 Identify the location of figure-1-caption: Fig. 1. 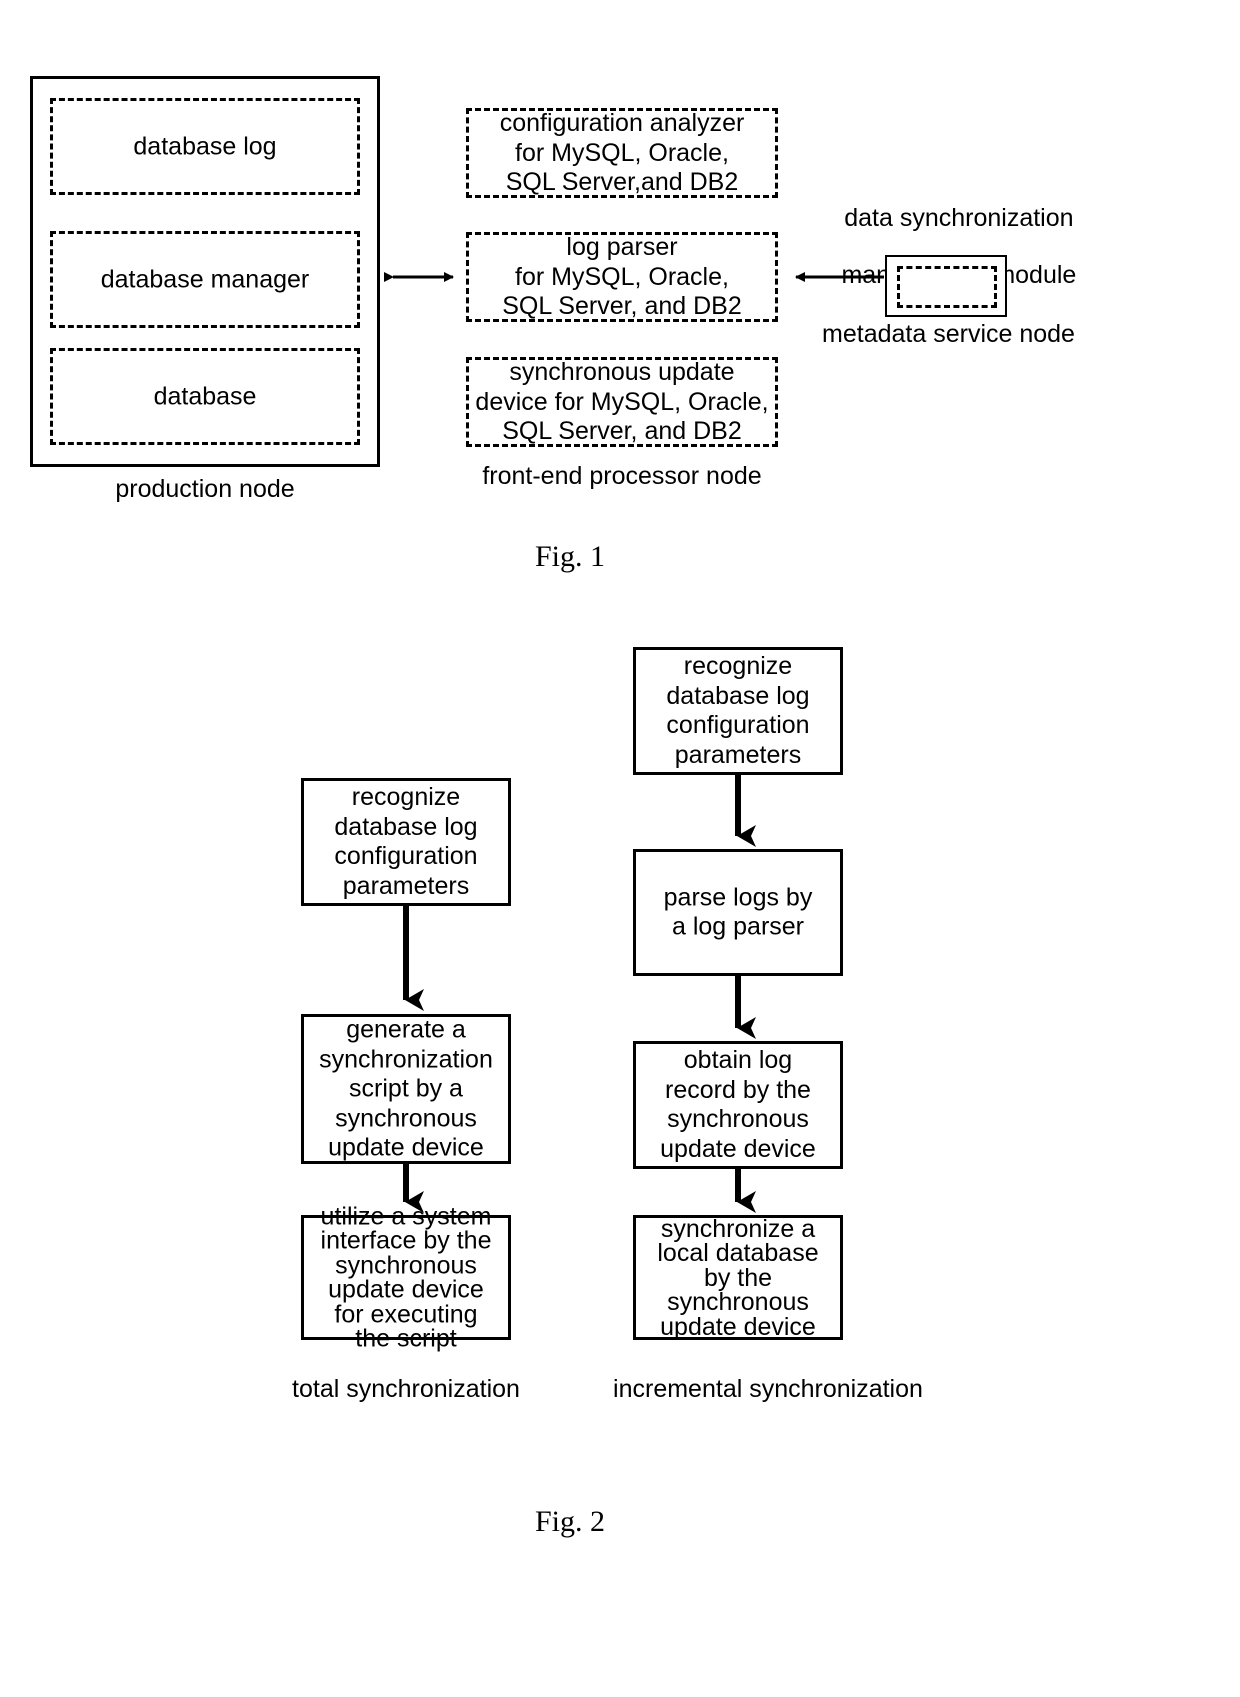
(570, 556).